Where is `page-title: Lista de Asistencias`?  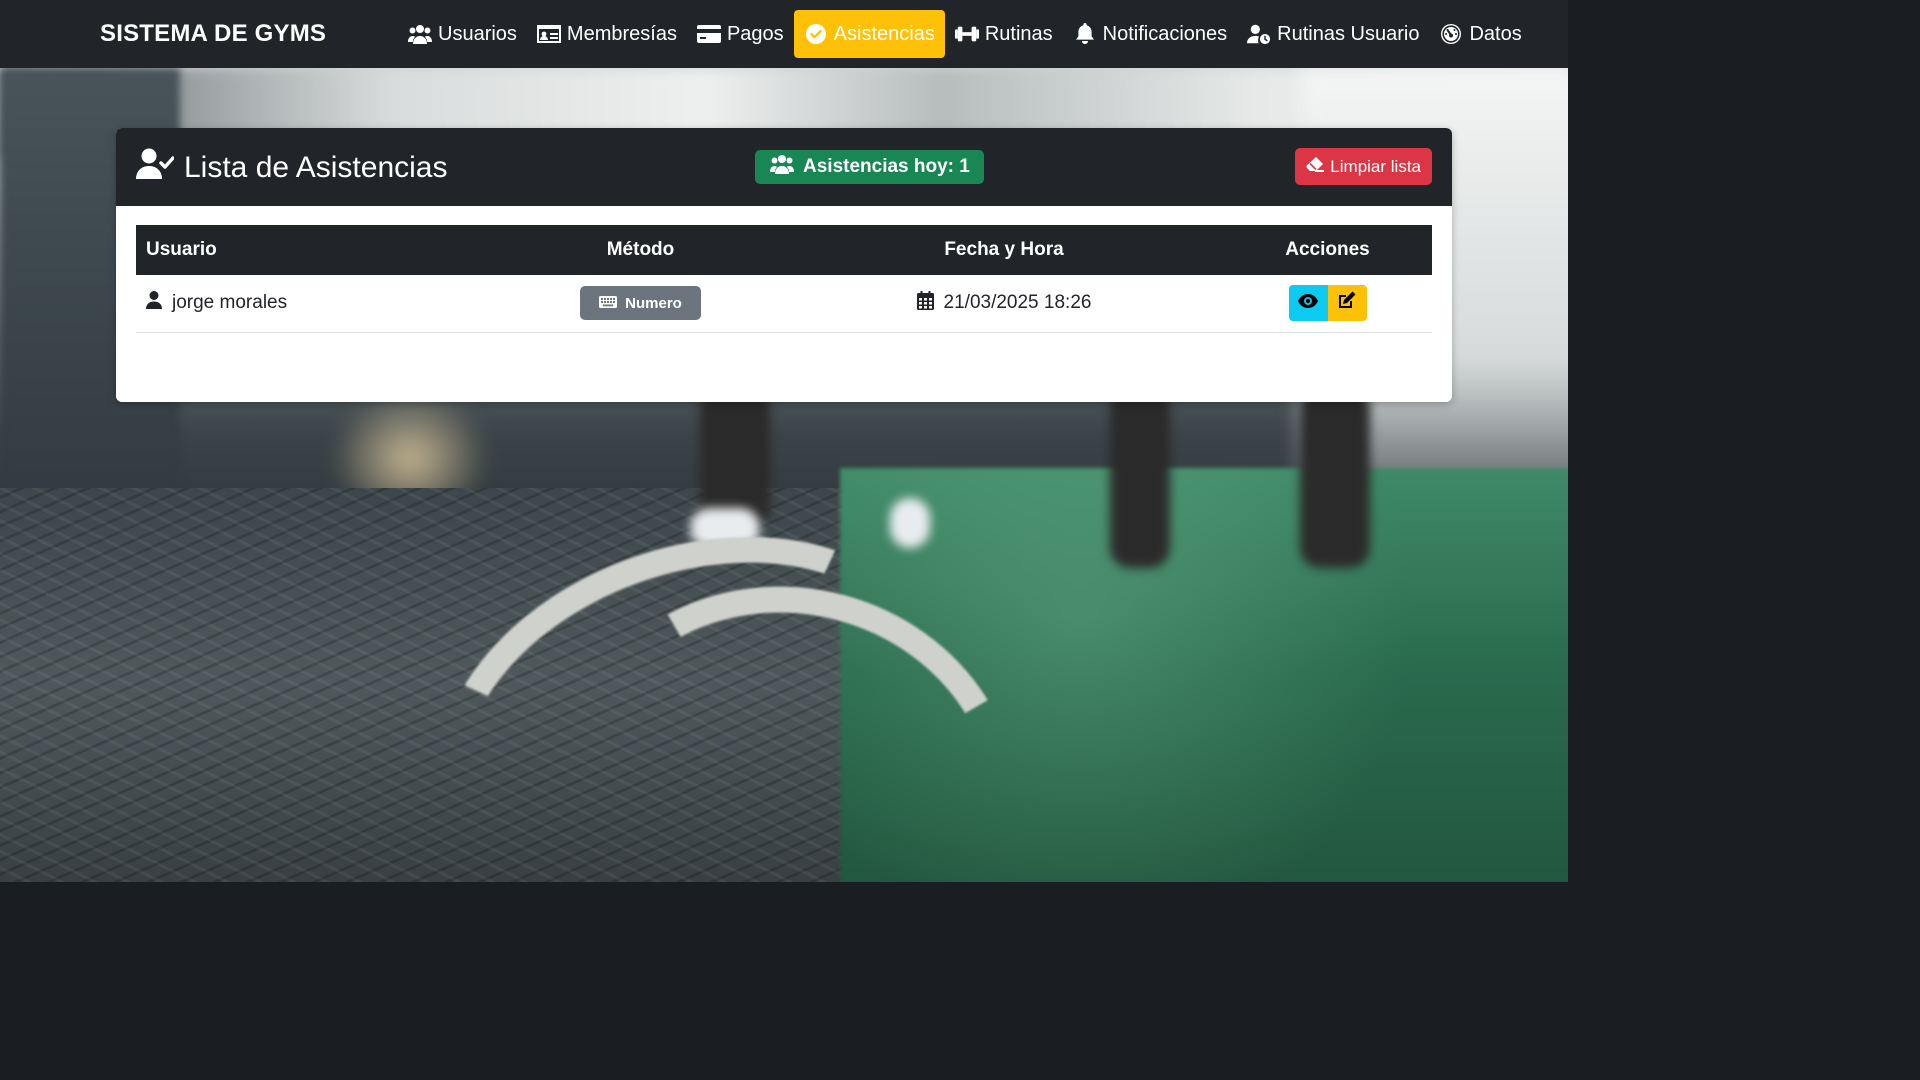
page-title: Lista de Asistencias is located at coordinates (291, 168).